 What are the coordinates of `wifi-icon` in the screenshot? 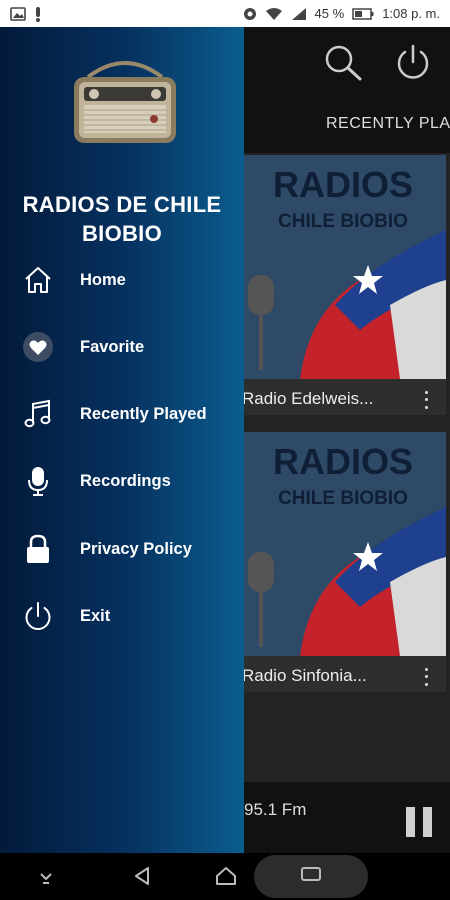 It's located at (274, 14).